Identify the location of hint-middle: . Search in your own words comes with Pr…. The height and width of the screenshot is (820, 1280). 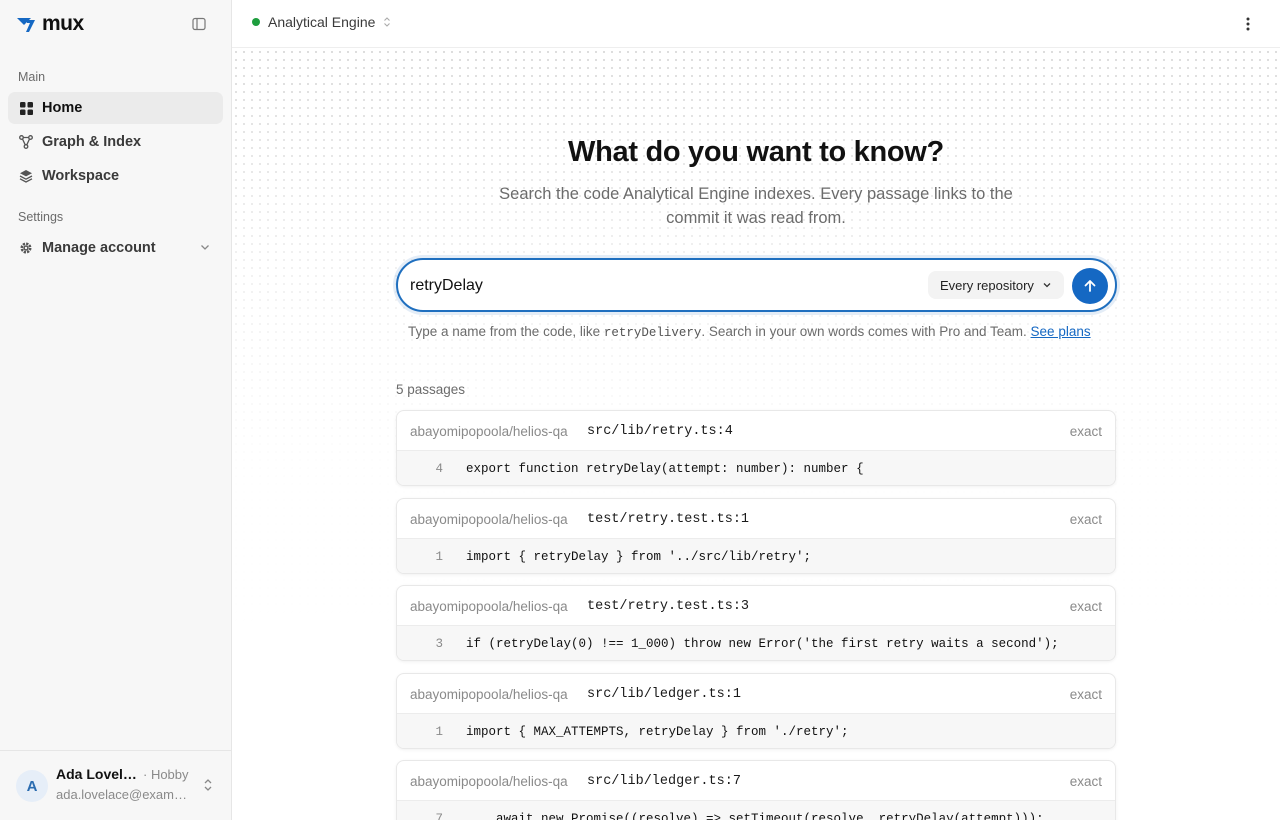
(866, 331).